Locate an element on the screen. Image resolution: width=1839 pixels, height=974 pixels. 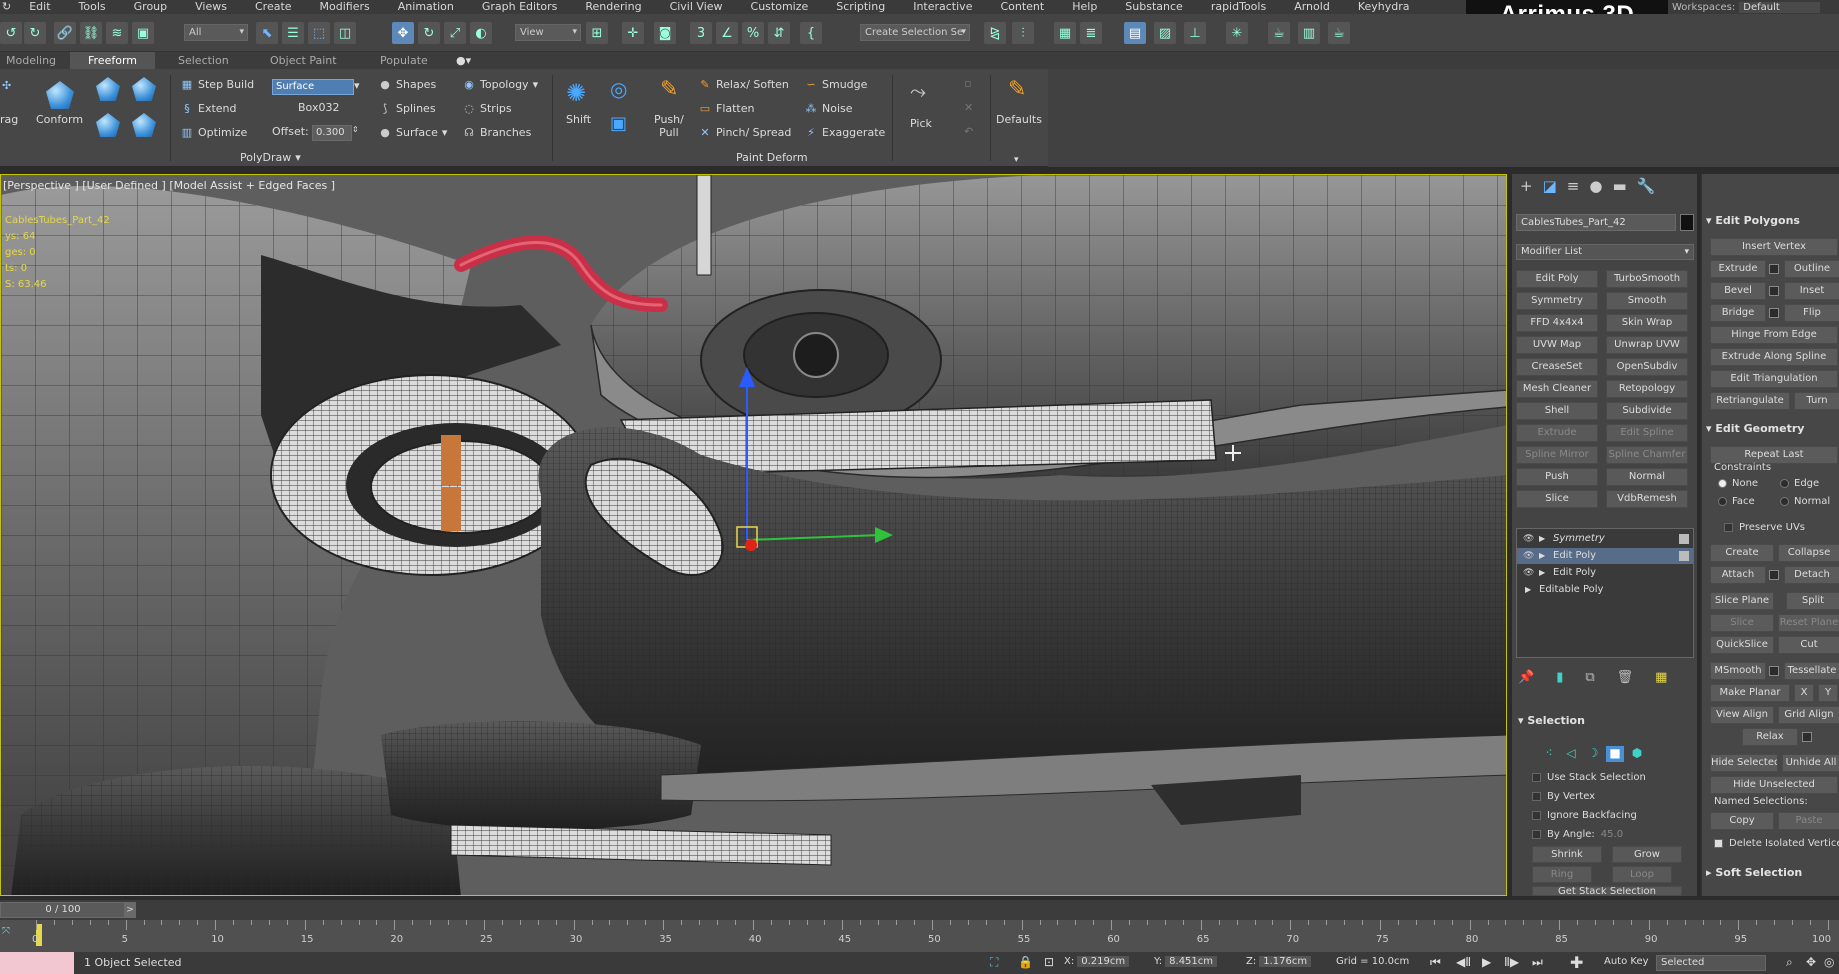
make-planar-button: Make Planar is located at coordinates (1750, 693).